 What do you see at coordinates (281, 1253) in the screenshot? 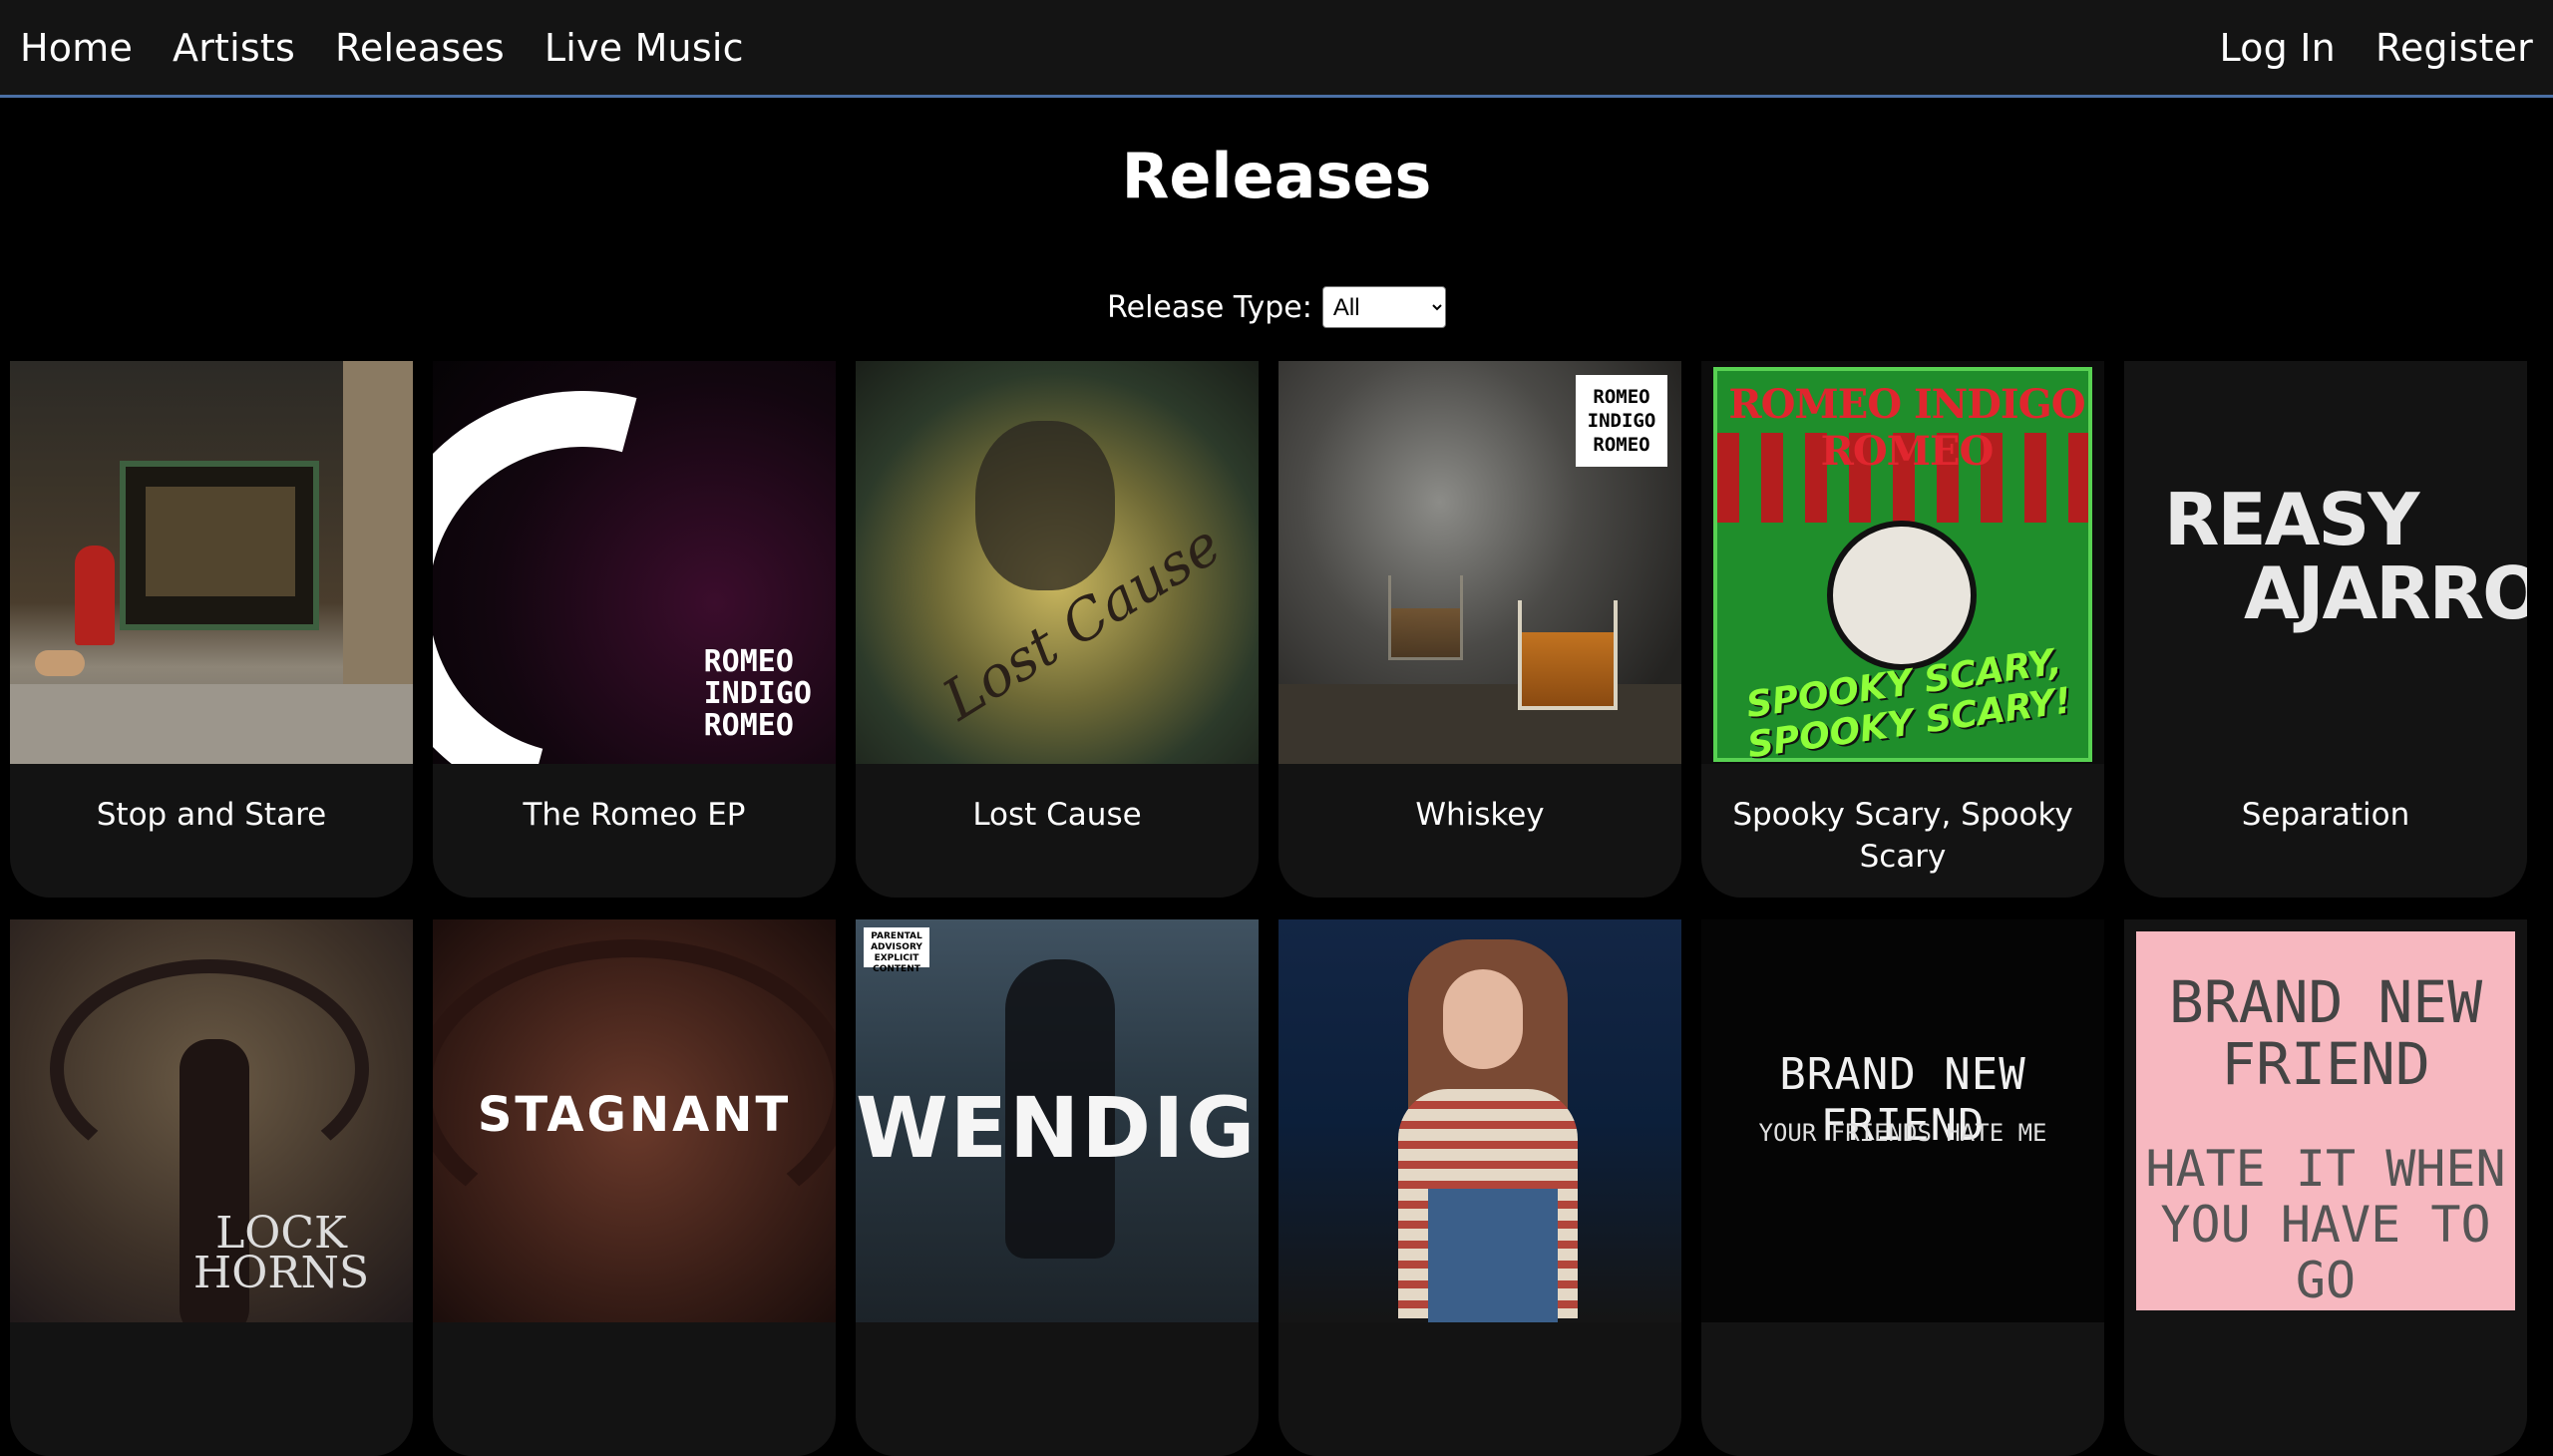
I see `cover-text: LOCK HORNS` at bounding box center [281, 1253].